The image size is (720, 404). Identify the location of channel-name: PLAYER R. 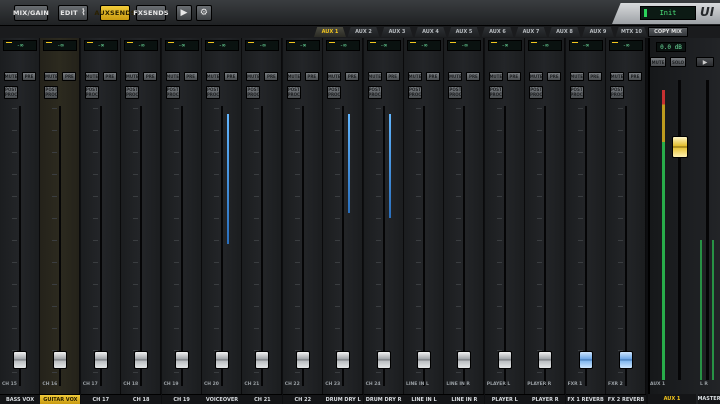
(545, 399).